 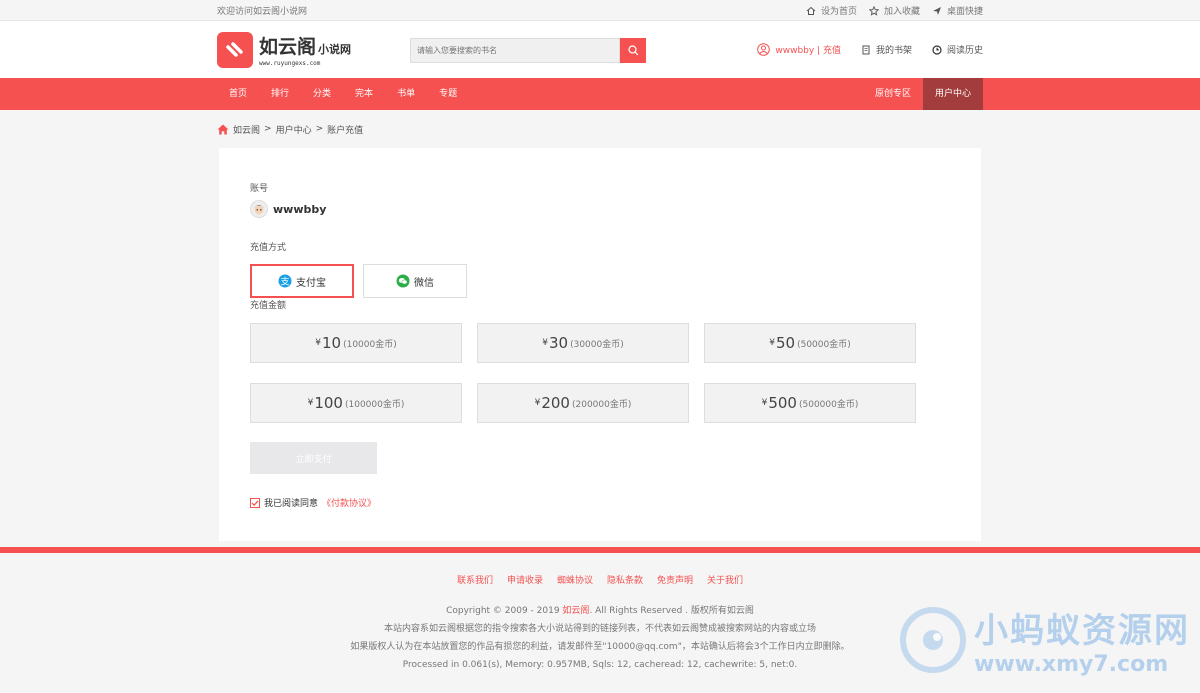 What do you see at coordinates (583, 343) in the screenshot?
I see `amount-option-30: ¥30 (30000金币)` at bounding box center [583, 343].